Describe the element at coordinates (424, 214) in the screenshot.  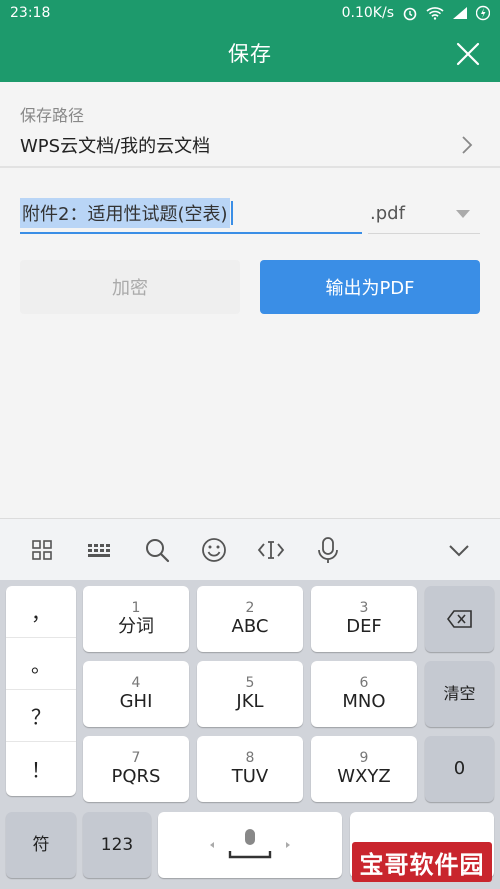
I see `extension-select: .pdf` at that location.